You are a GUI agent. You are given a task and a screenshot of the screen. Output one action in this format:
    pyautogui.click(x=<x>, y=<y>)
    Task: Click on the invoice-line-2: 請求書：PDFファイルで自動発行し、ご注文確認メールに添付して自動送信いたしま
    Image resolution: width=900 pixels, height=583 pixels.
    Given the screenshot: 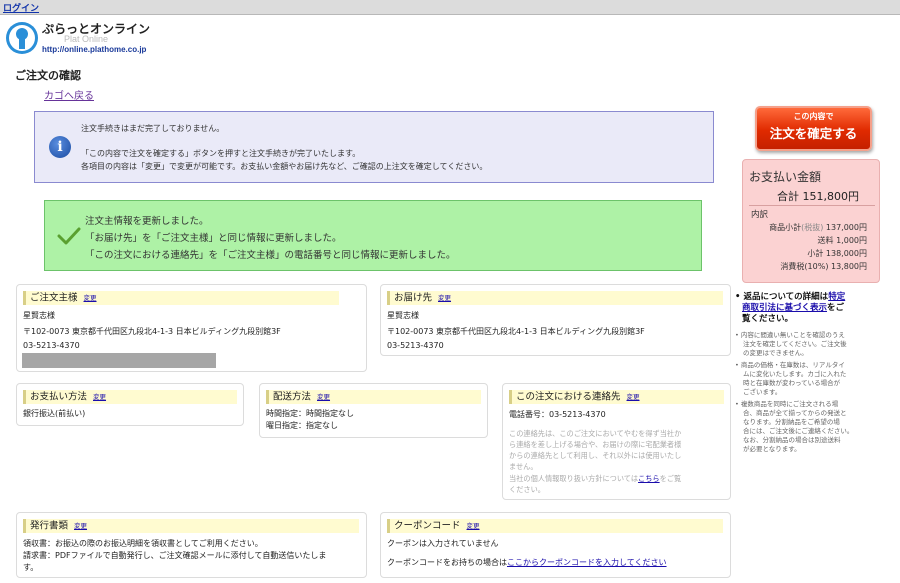 What is the action you would take?
    pyautogui.click(x=175, y=555)
    